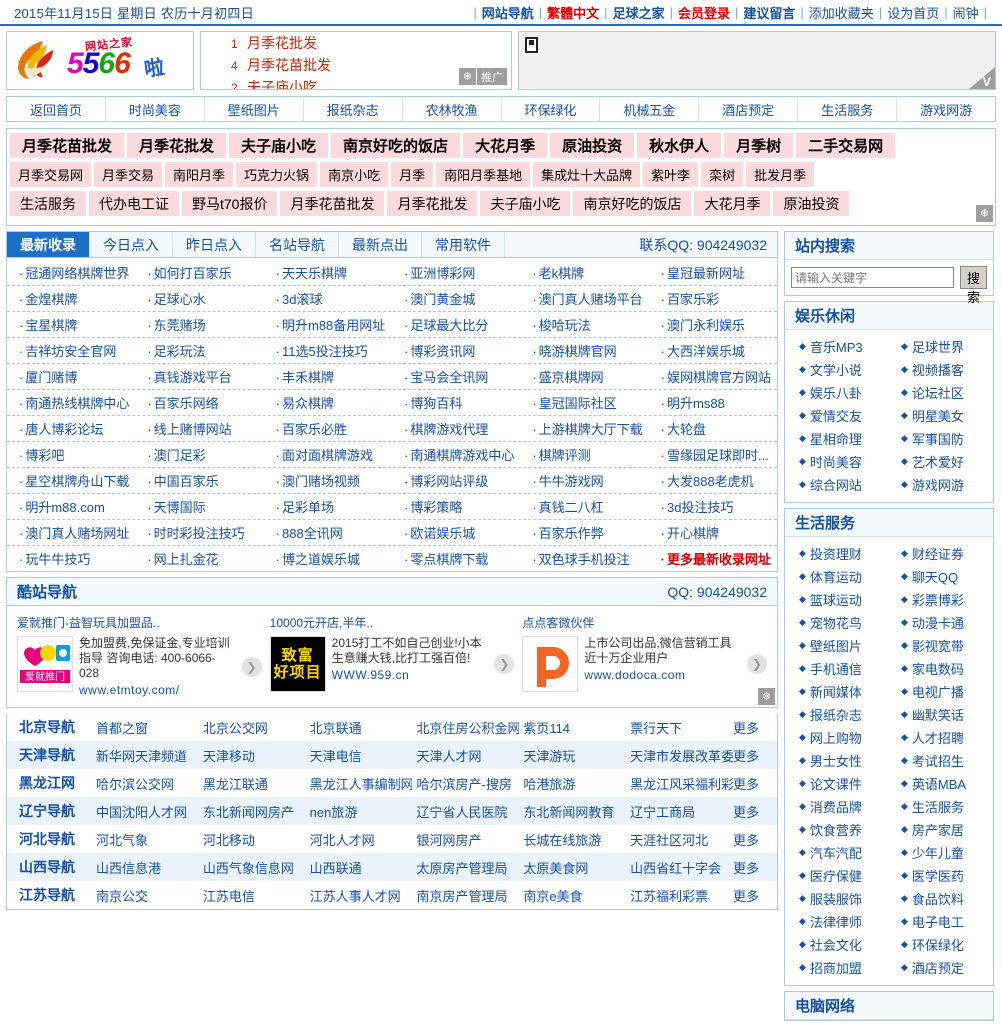  Describe the element at coordinates (328, 298) in the screenshot. I see `directory-link: 3d滚球` at that location.